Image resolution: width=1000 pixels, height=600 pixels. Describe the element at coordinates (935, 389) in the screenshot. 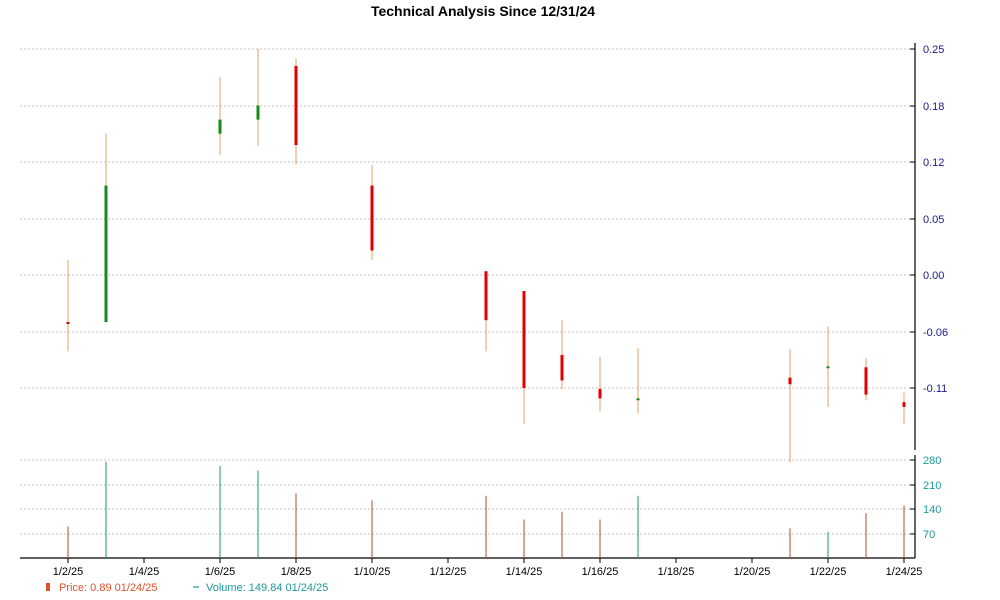

I see `price-tick-label: -0.11` at that location.